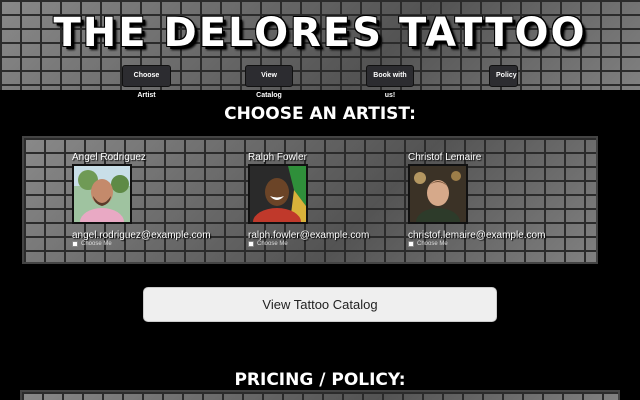  Describe the element at coordinates (109, 157) in the screenshot. I see `artist-name: Angel Rodriguez` at that location.